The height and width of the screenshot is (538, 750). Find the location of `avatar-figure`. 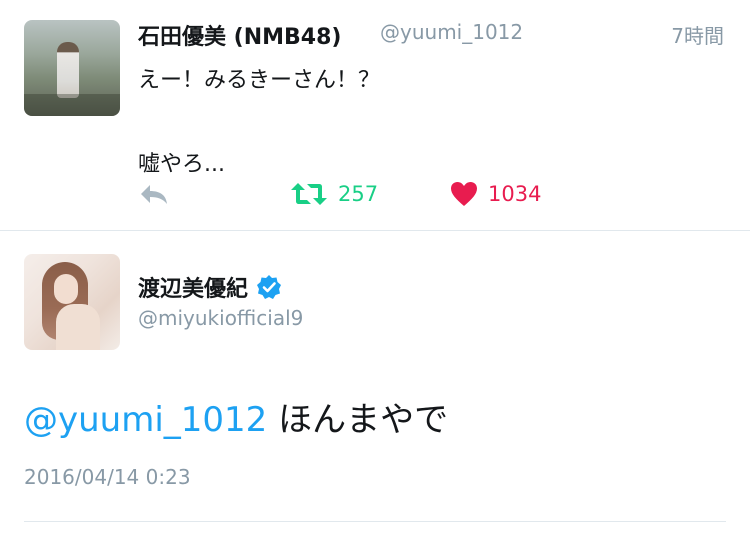

avatar-figure is located at coordinates (68, 70).